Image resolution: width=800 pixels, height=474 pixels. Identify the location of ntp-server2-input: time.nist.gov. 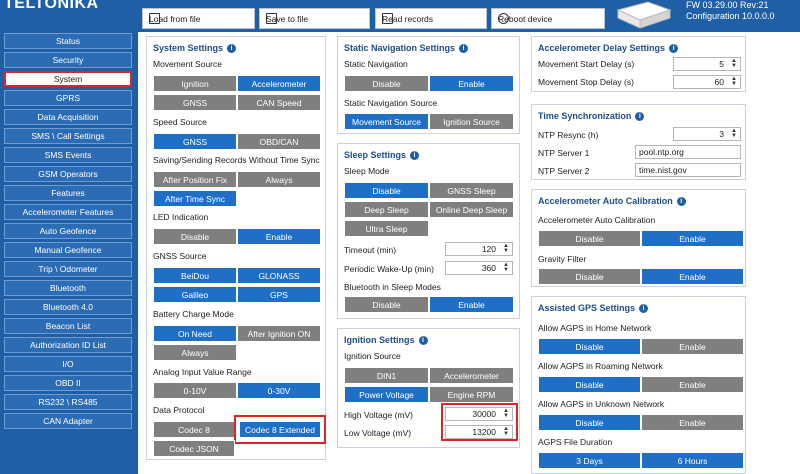
(688, 170).